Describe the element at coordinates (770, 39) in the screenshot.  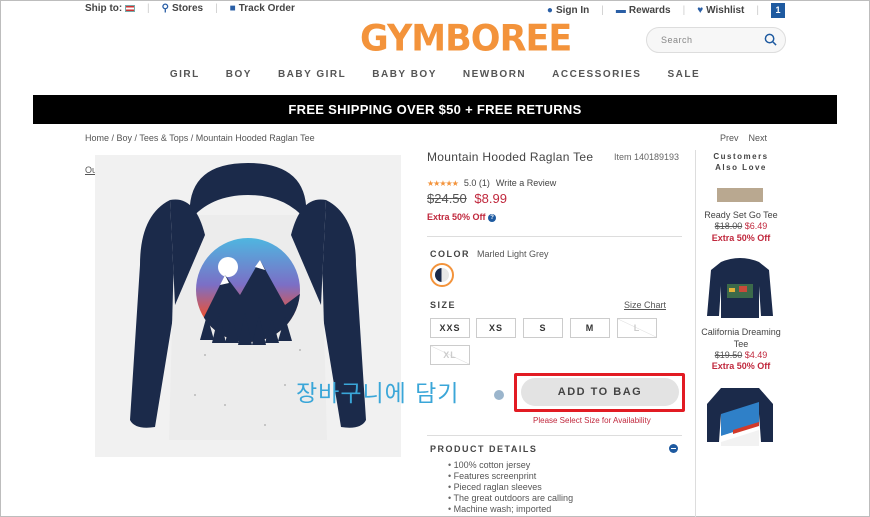
I see `search-icon` at that location.